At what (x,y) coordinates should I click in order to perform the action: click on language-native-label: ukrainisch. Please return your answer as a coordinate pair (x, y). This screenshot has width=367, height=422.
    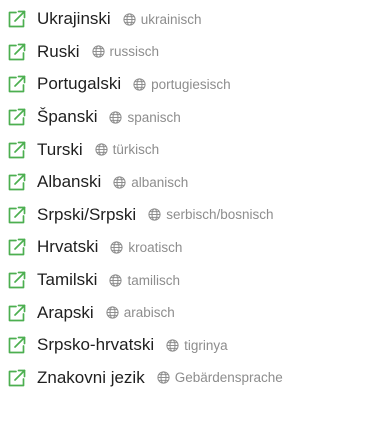
    Looking at the image, I should click on (171, 19).